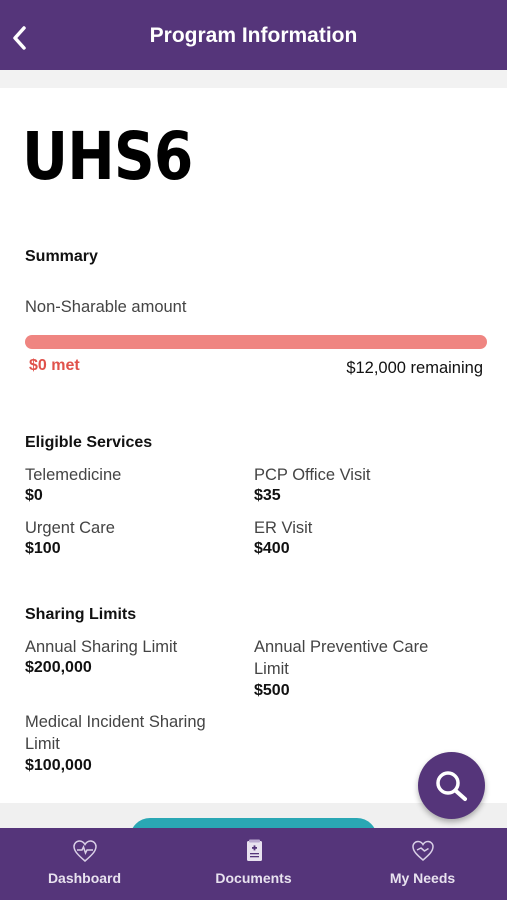  What do you see at coordinates (312, 475) in the screenshot?
I see `service-label: PCP Office Visit` at bounding box center [312, 475].